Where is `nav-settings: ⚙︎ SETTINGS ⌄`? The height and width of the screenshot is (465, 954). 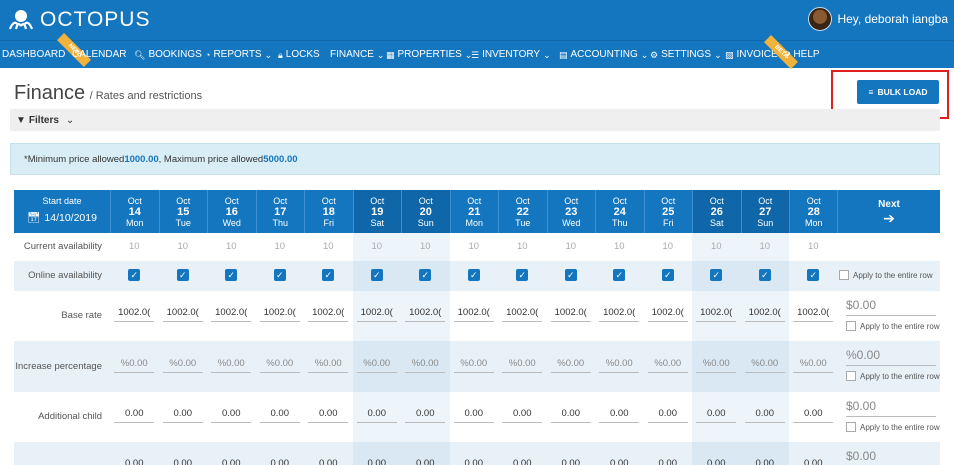 nav-settings: ⚙︎ SETTINGS ⌄ is located at coordinates (686, 55).